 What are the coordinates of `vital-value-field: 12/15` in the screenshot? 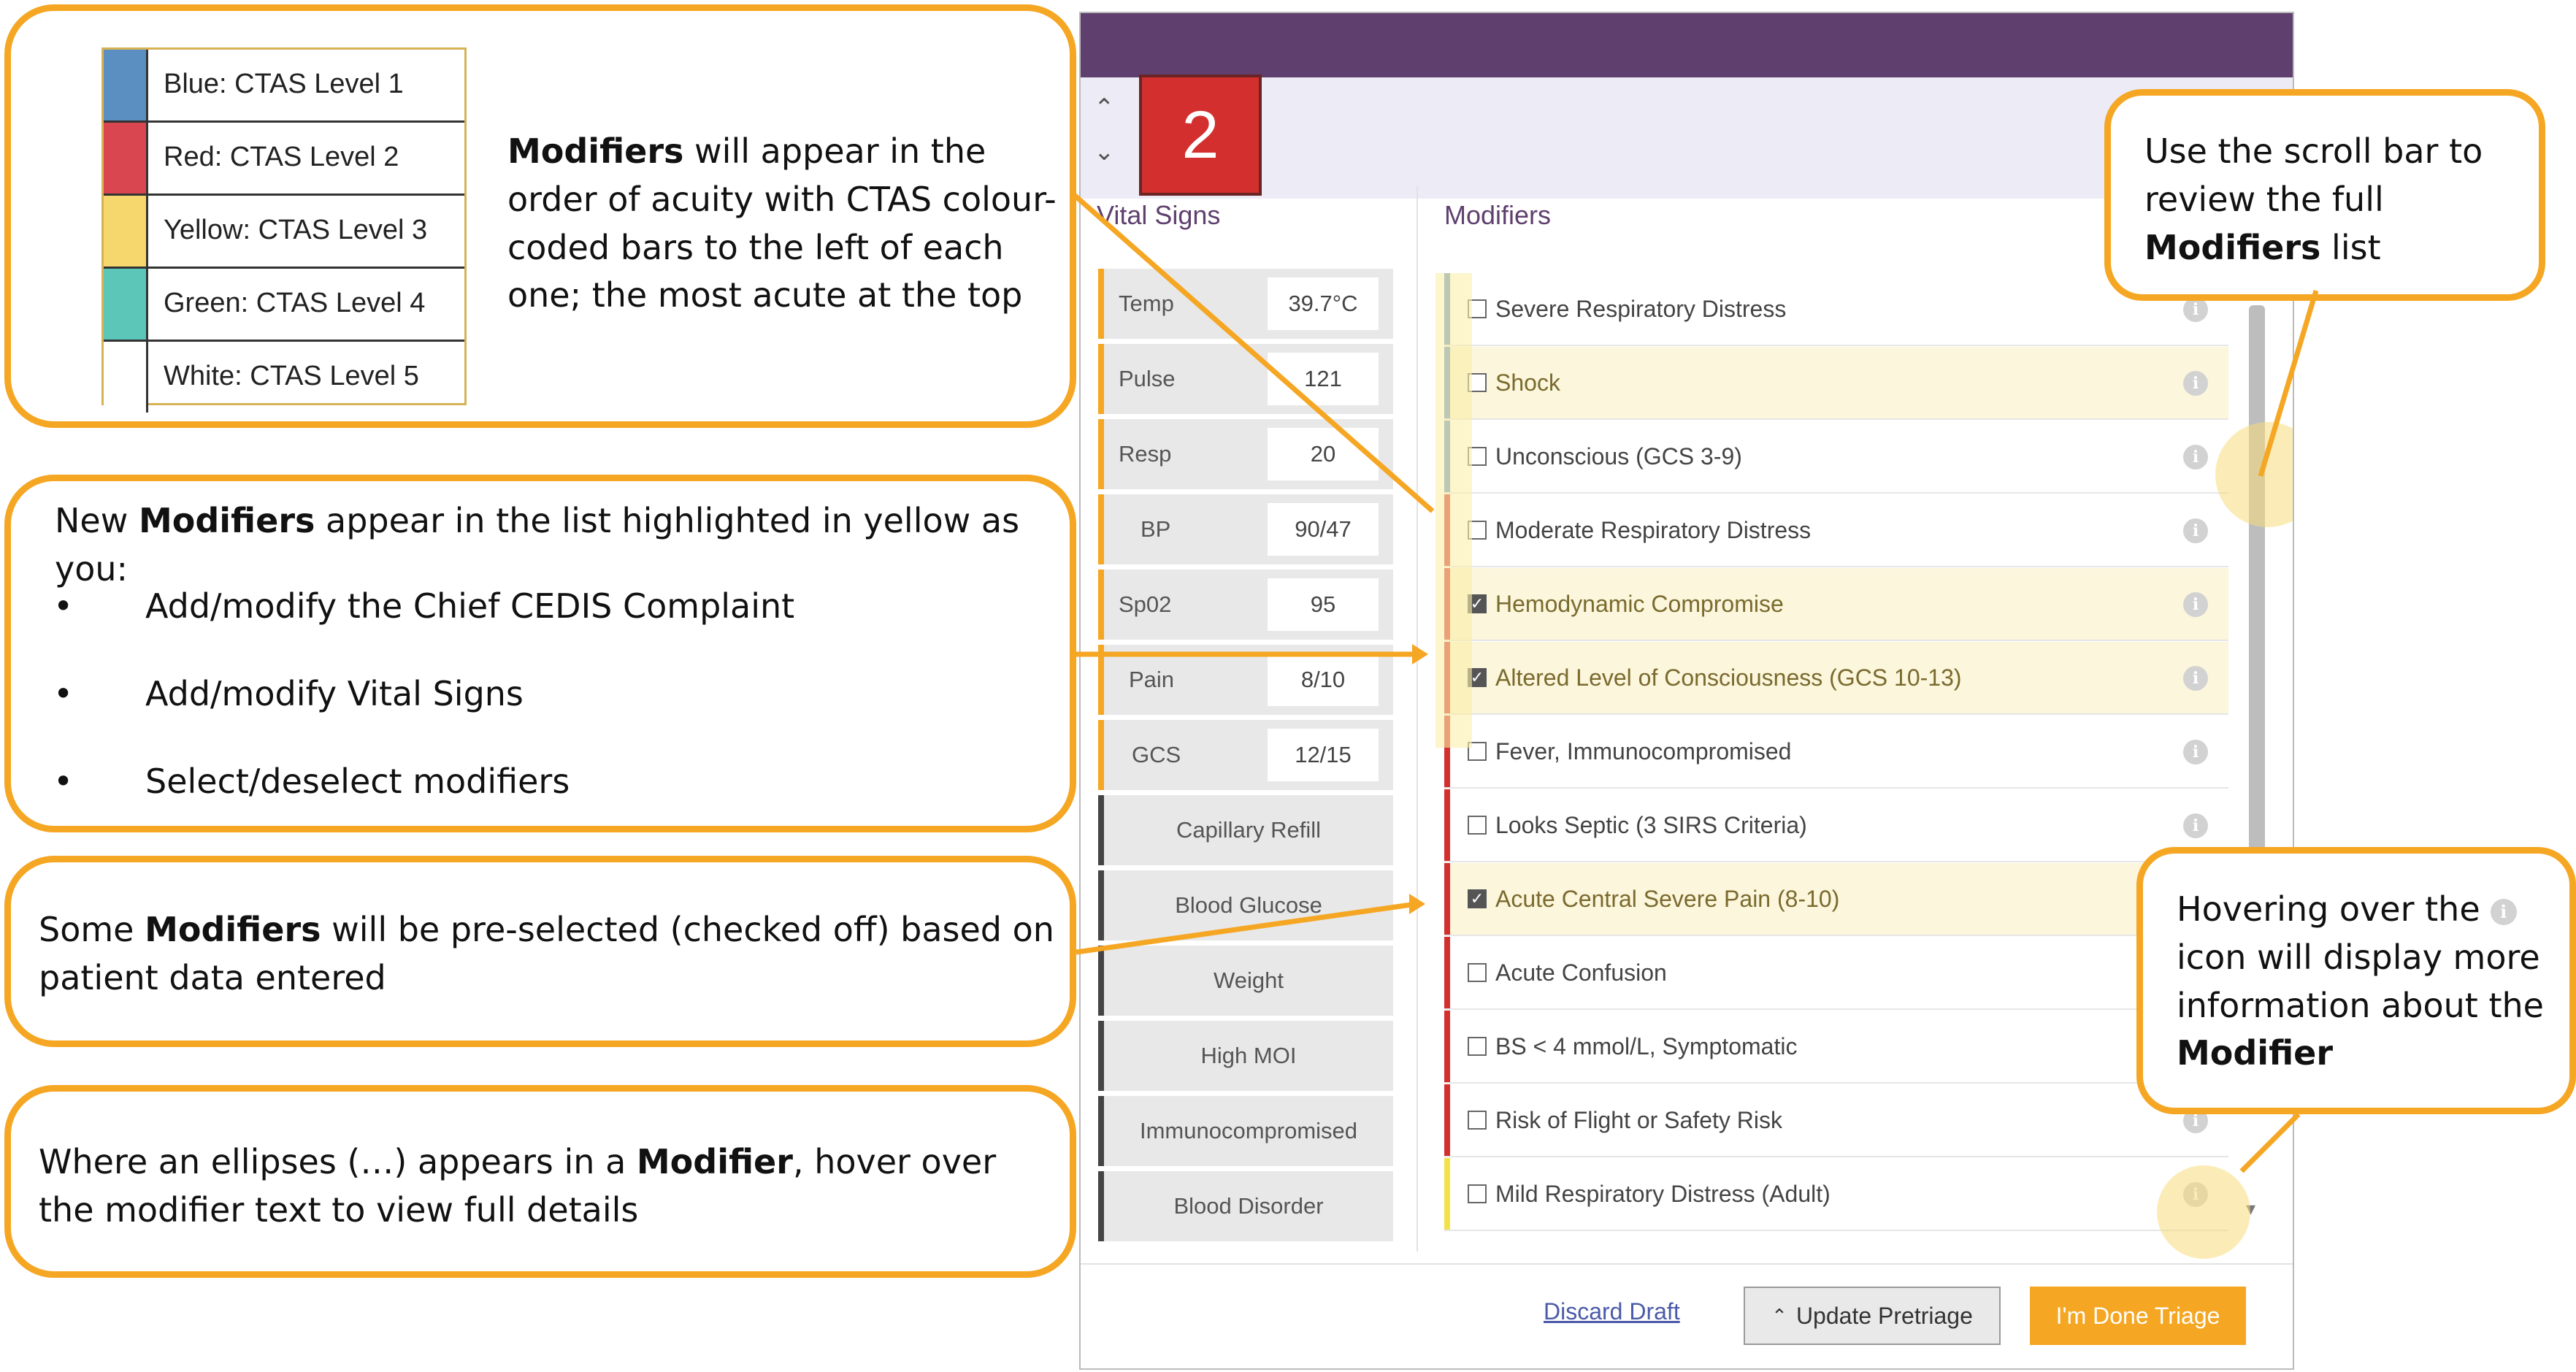 It's located at (1323, 755).